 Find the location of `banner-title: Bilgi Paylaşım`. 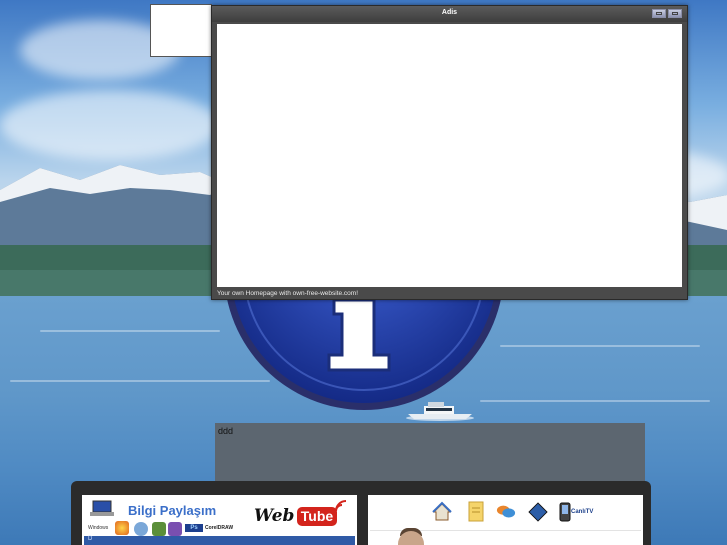

banner-title: Bilgi Paylaşım is located at coordinates (172, 510).